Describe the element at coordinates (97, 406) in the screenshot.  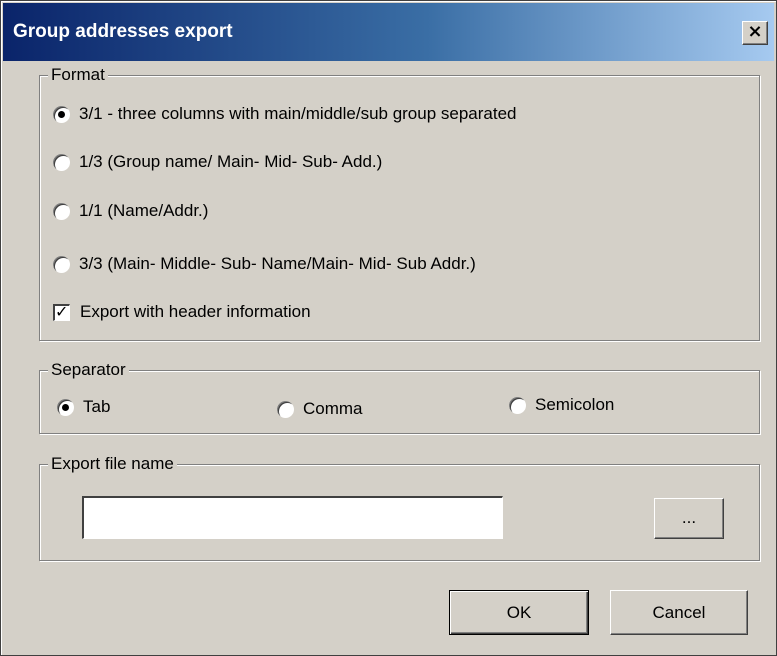
I see `separator-option-label: Tab` at that location.